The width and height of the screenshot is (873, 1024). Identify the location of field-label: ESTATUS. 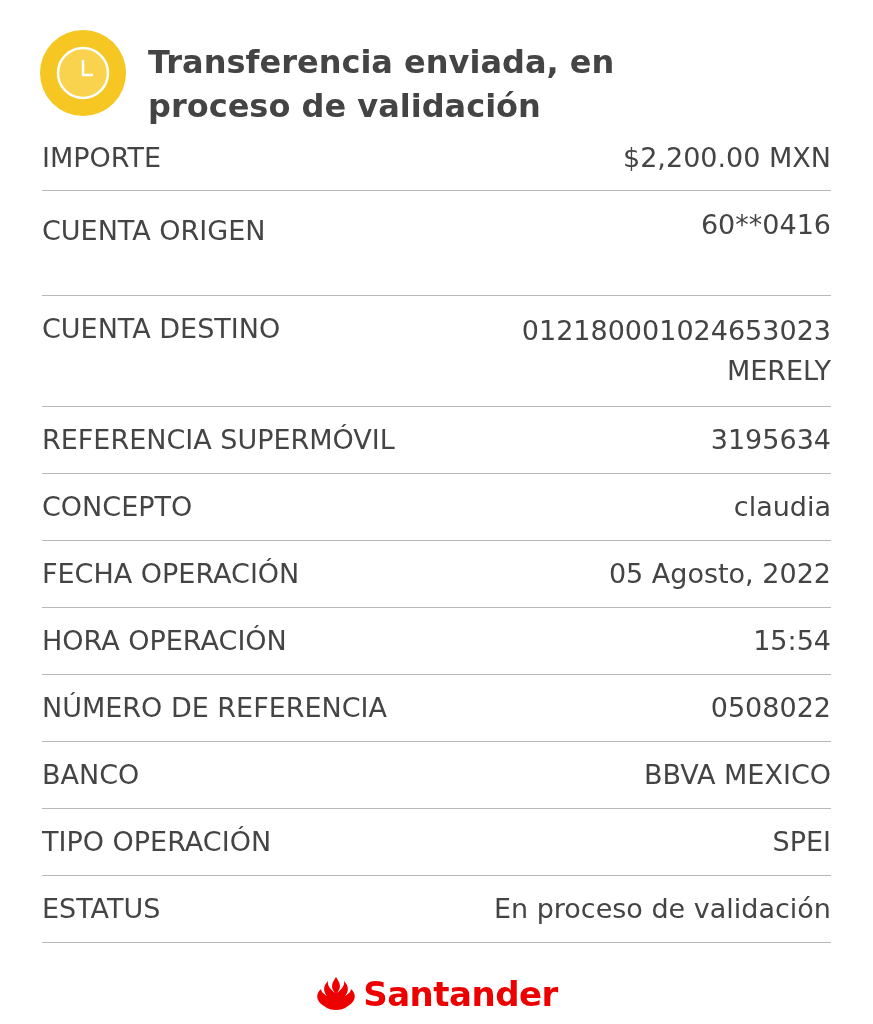
(101, 909).